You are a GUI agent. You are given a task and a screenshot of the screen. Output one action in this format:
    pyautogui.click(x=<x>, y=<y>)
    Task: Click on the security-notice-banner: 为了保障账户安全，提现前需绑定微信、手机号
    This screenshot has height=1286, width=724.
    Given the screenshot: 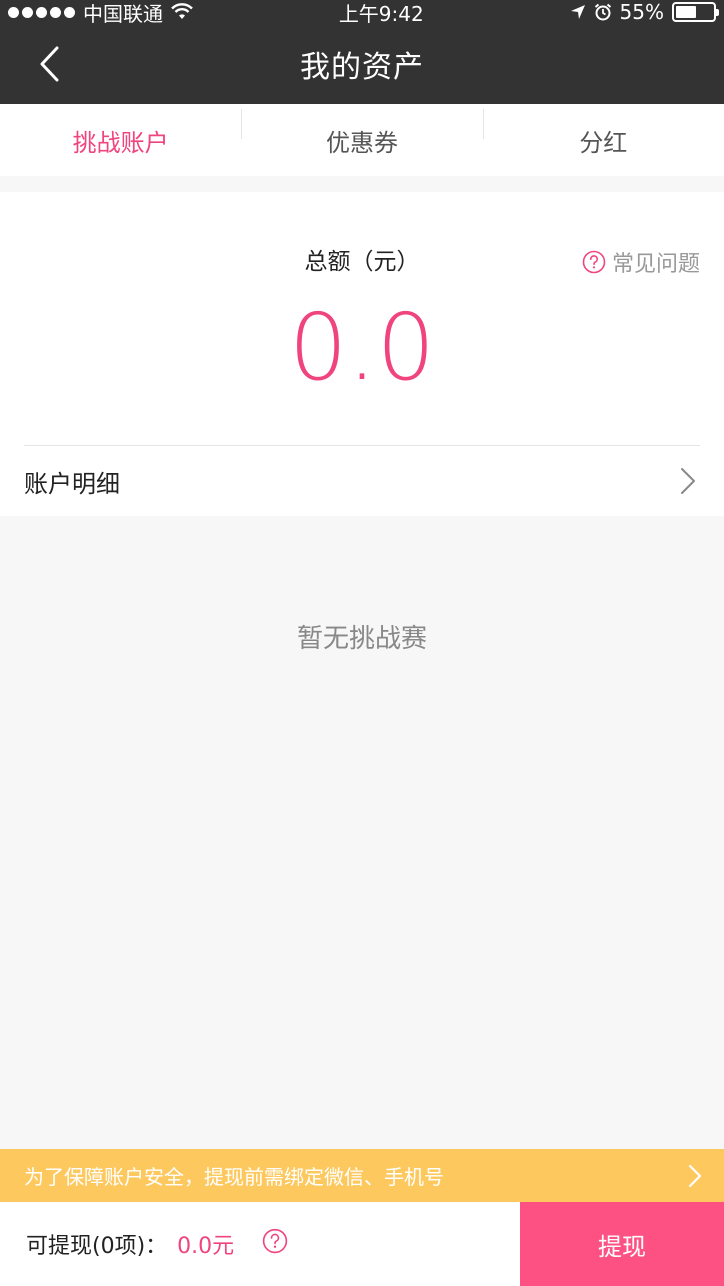 What is the action you would take?
    pyautogui.click(x=362, y=1175)
    